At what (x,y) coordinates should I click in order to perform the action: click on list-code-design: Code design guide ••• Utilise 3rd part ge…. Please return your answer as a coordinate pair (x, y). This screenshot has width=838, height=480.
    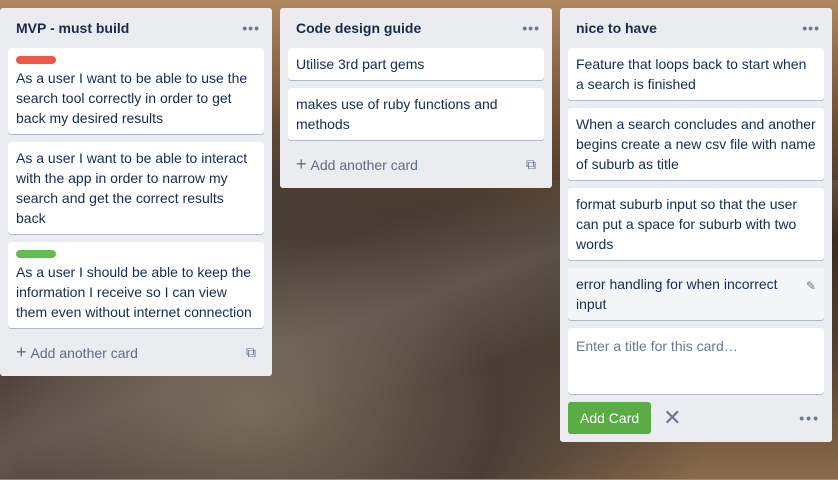
    Looking at the image, I should click on (416, 98).